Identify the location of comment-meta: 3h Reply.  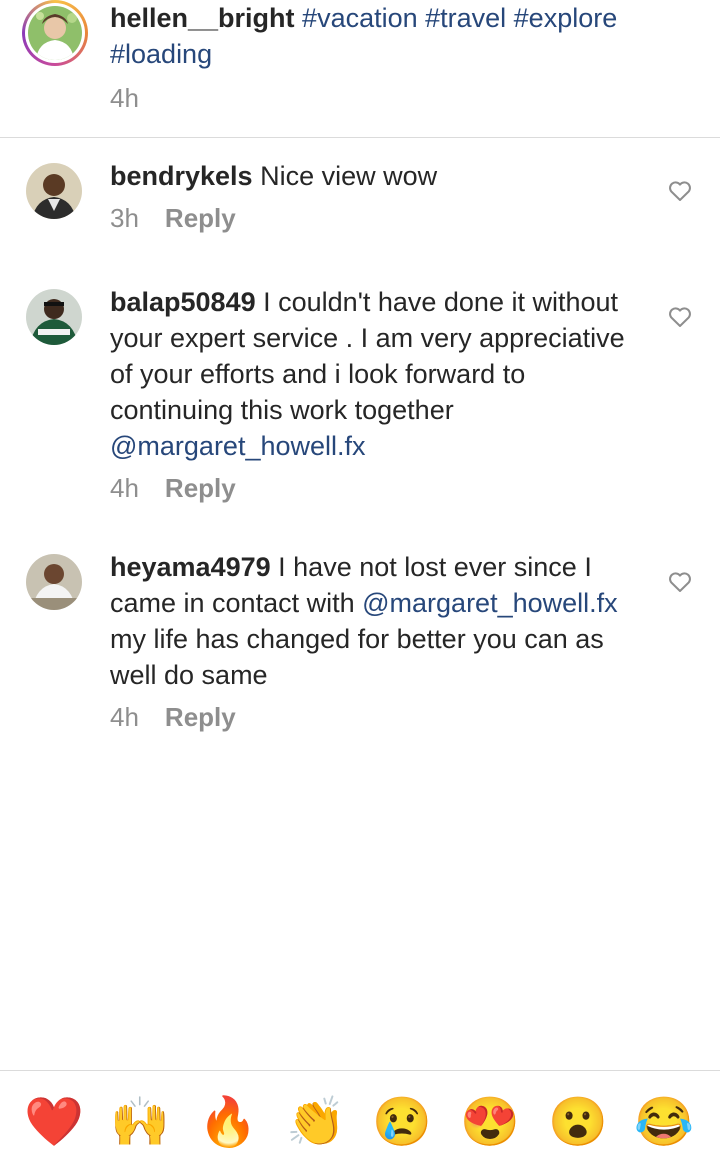
(173, 218).